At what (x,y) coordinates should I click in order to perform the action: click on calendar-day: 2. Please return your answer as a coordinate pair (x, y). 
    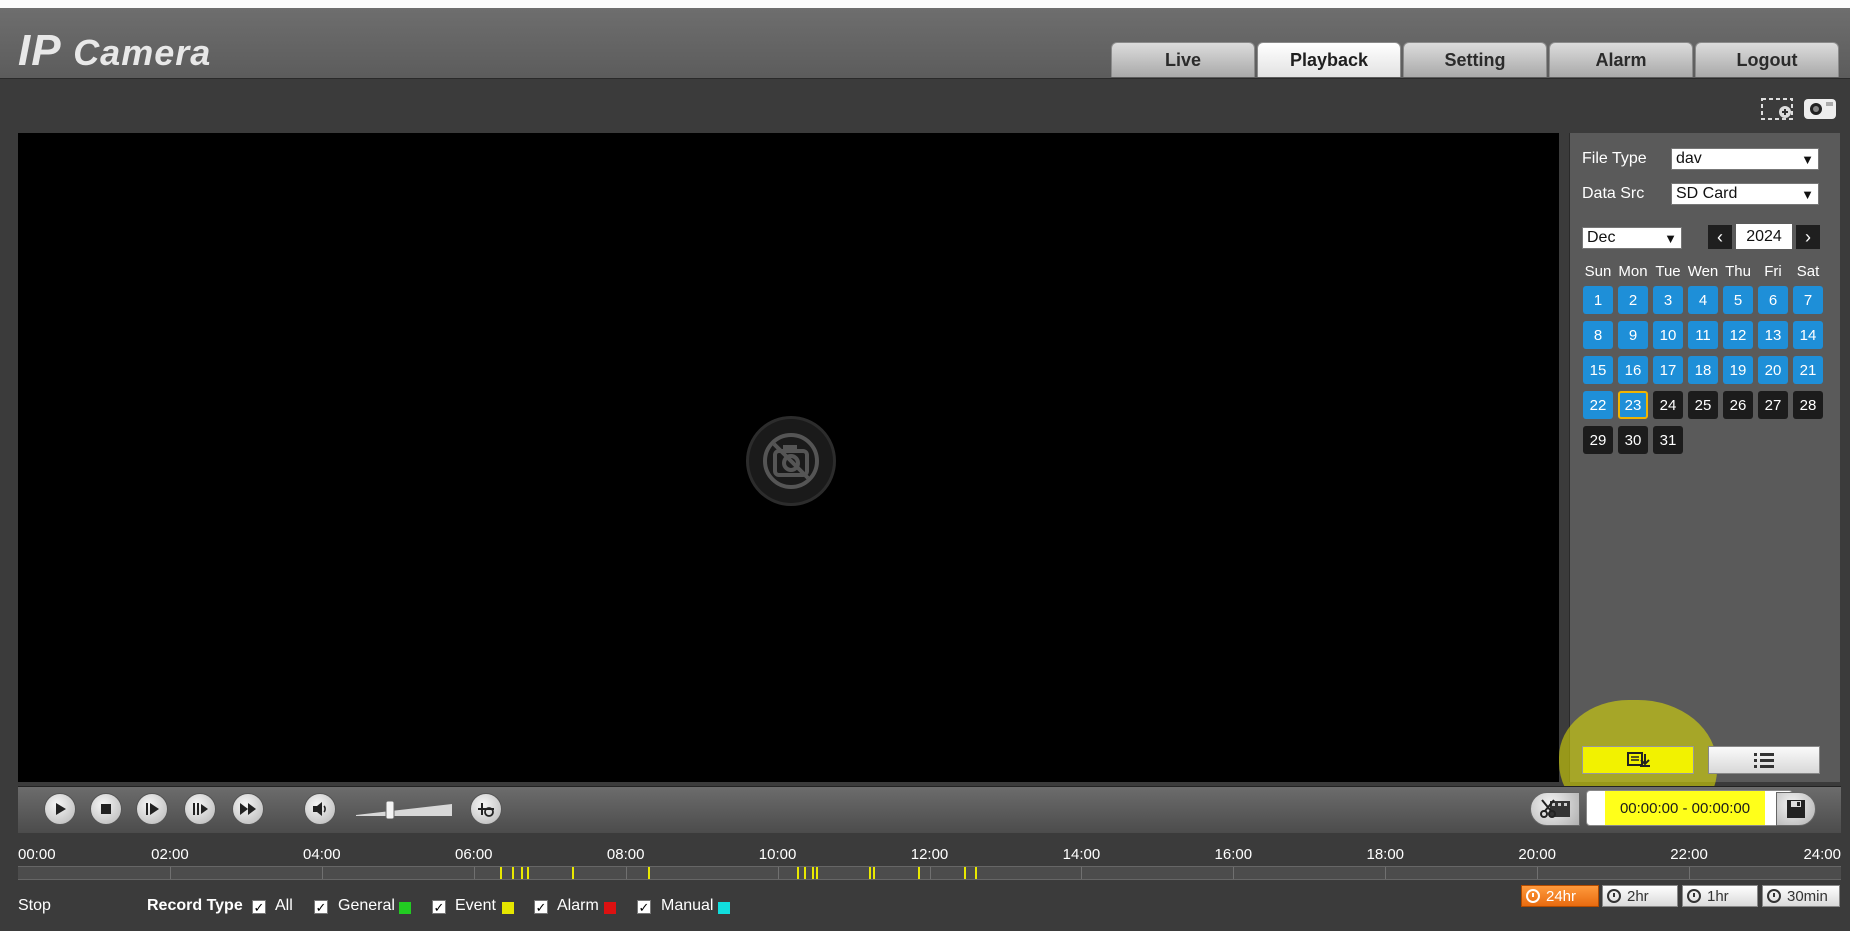
    Looking at the image, I should click on (1633, 300).